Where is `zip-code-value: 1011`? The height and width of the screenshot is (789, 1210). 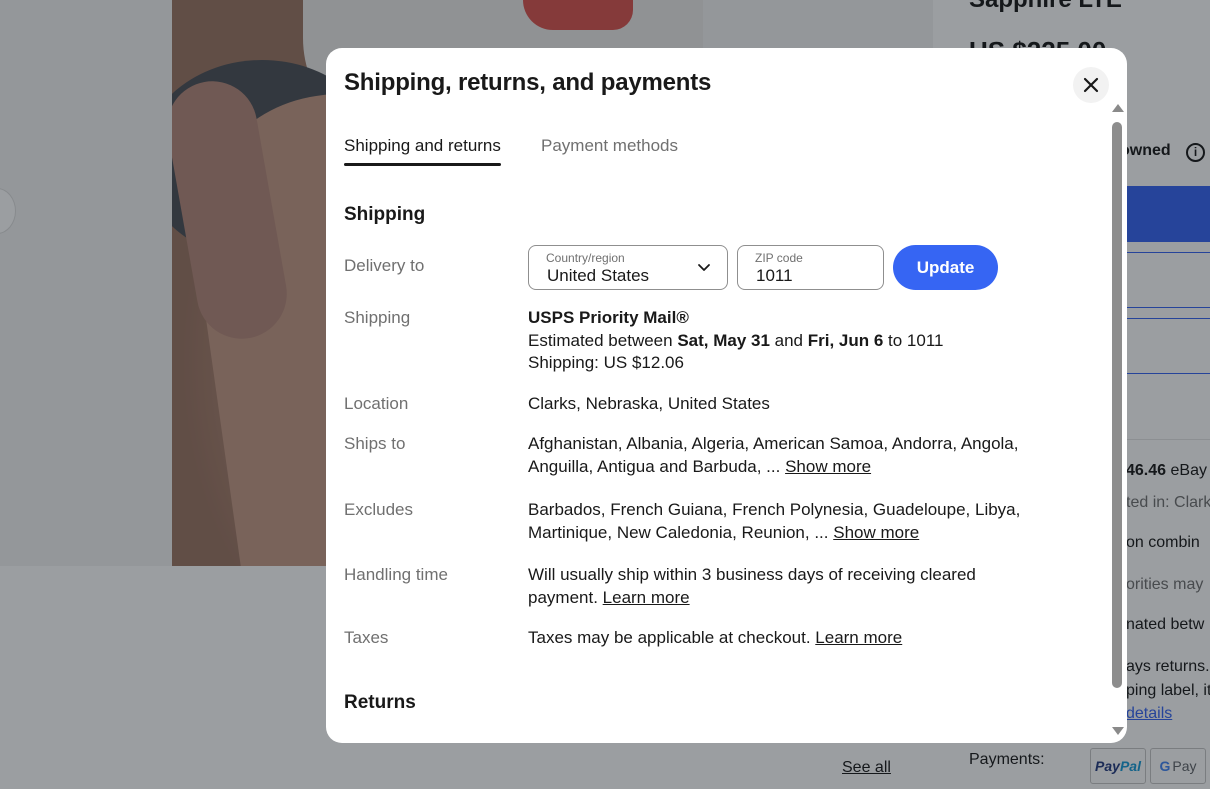
zip-code-value: 1011 is located at coordinates (774, 275).